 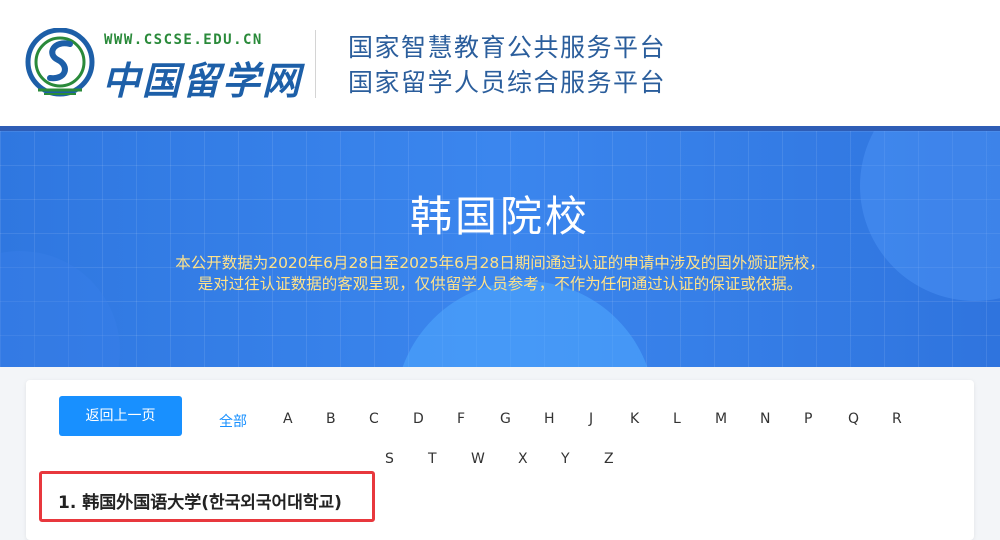 What do you see at coordinates (67, 503) in the screenshot?
I see `list-item-index: 1.` at bounding box center [67, 503].